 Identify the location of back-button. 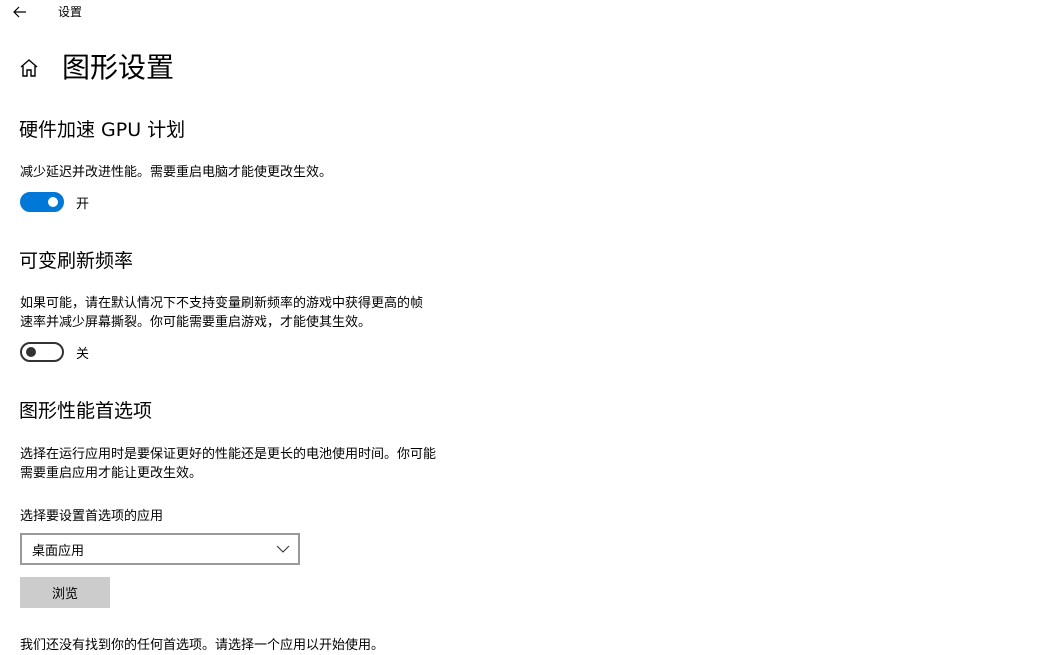
(20, 12).